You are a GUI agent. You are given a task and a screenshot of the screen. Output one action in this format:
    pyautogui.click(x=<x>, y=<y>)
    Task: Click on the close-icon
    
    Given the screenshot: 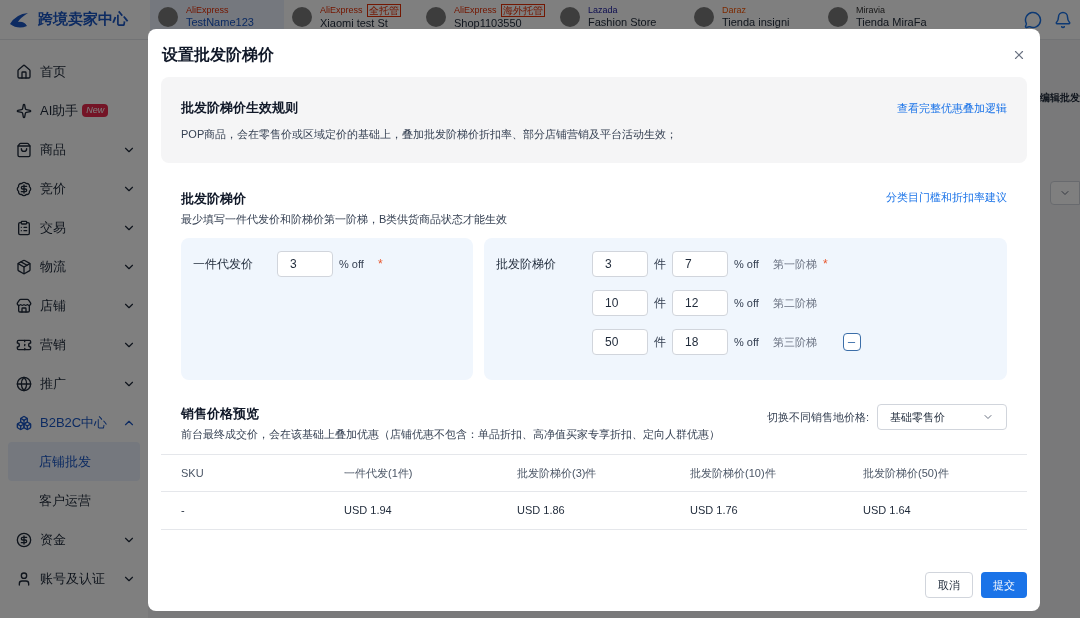 What is the action you would take?
    pyautogui.click(x=1019, y=55)
    